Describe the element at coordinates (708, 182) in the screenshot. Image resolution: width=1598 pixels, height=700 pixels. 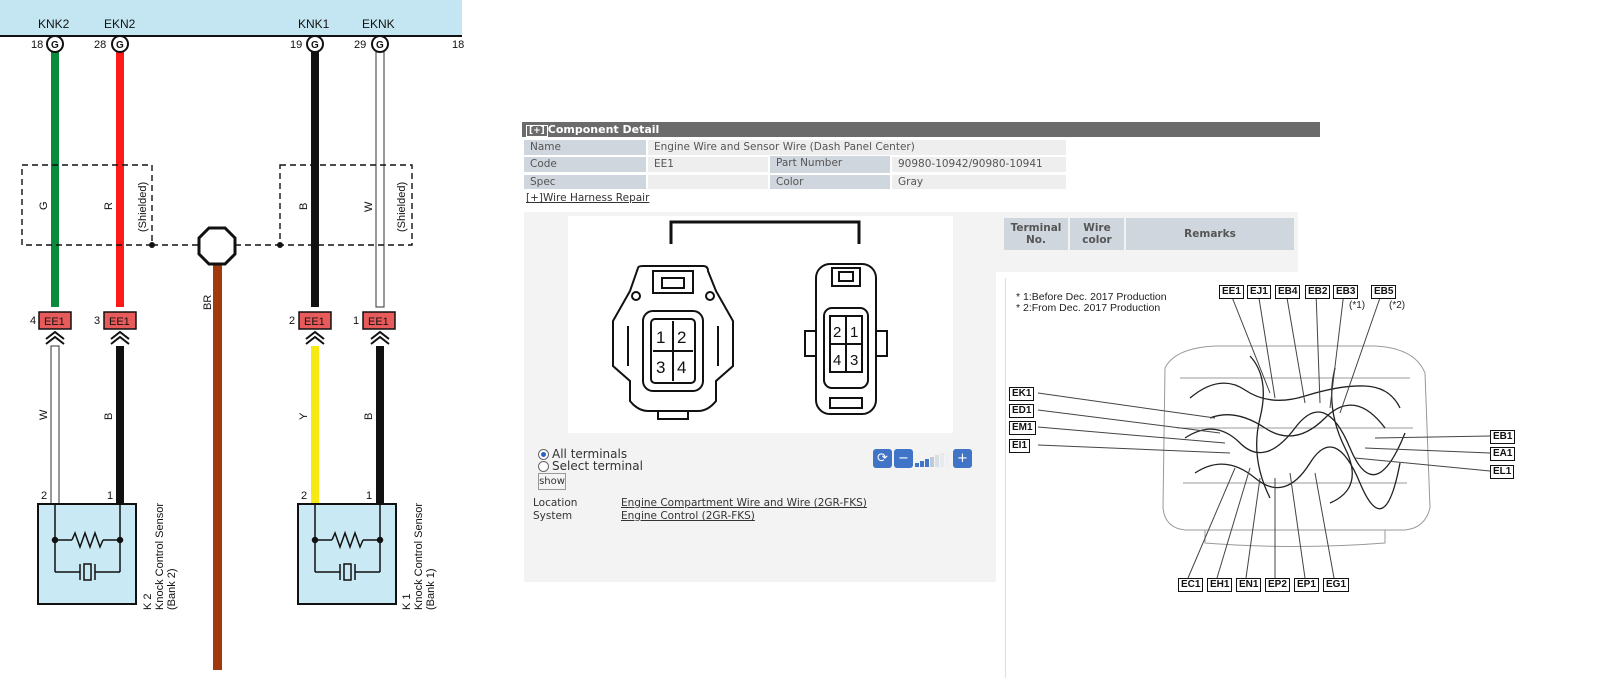
I see `spec-value` at that location.